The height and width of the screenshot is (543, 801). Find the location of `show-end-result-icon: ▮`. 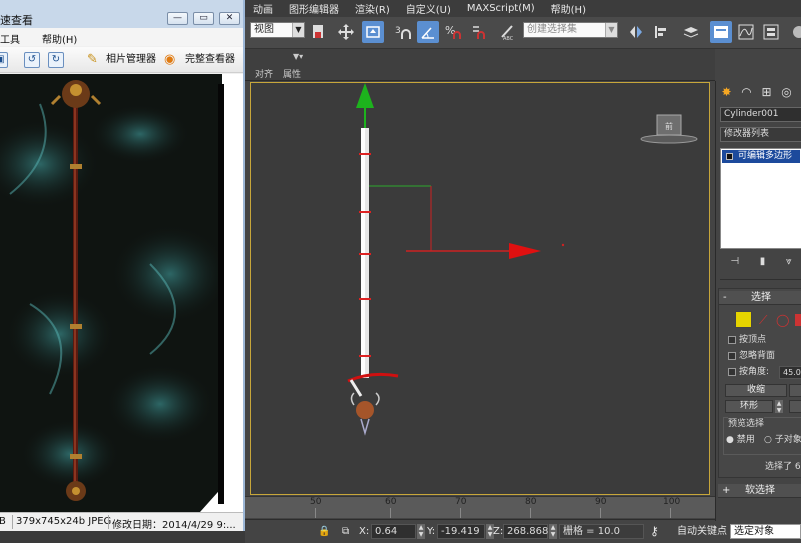

show-end-result-icon: ▮ is located at coordinates (763, 264).